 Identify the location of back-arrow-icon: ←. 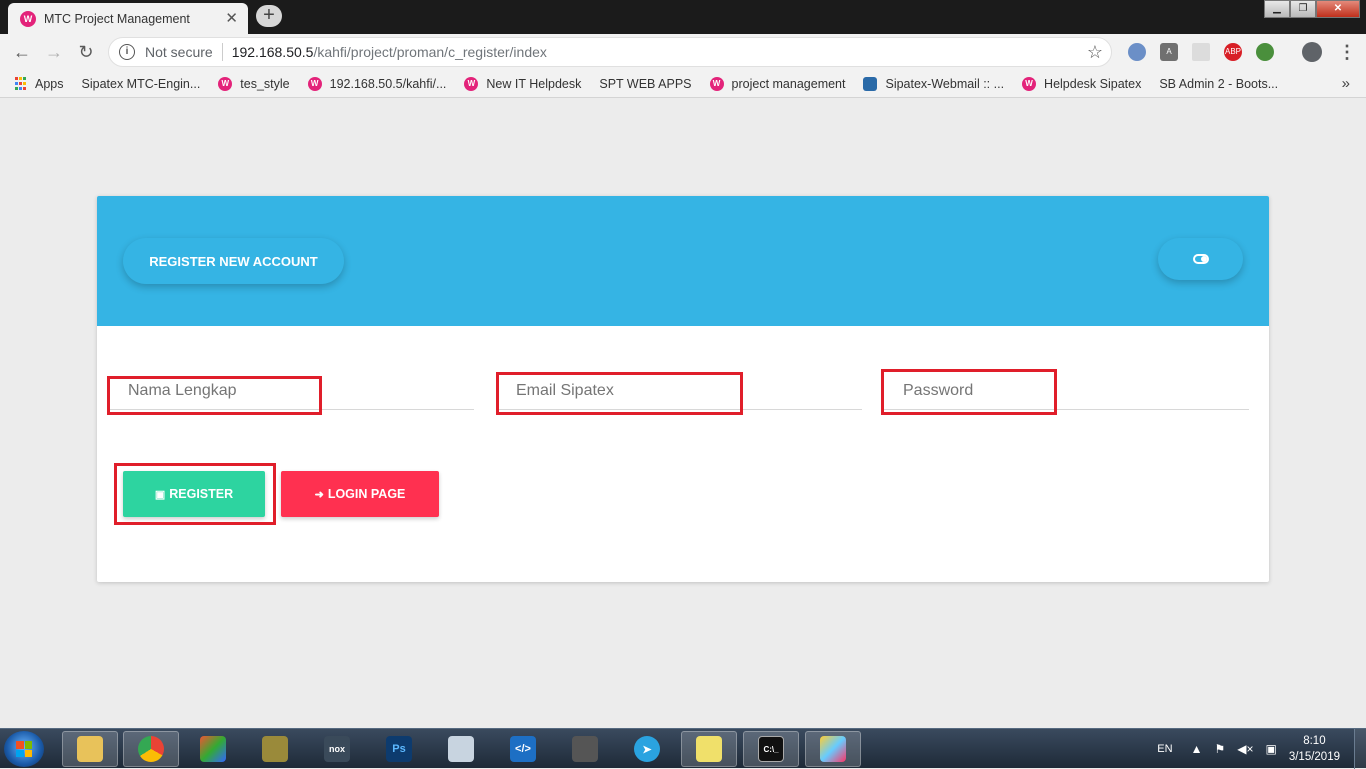
(22, 52).